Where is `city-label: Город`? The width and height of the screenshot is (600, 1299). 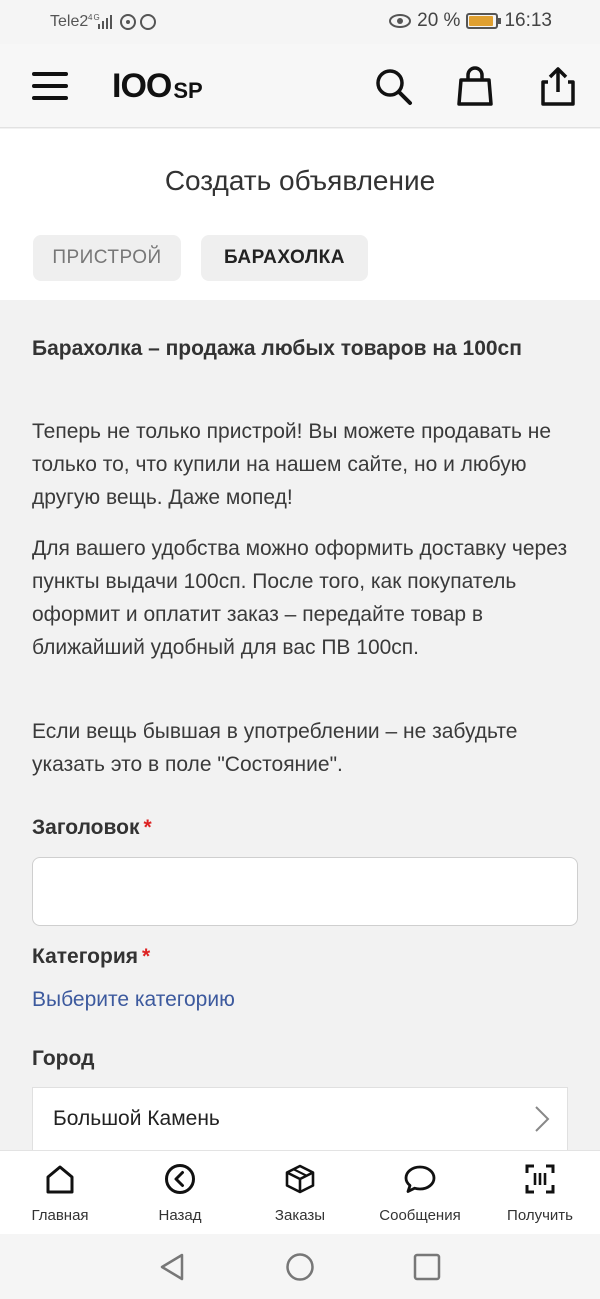 city-label: Город is located at coordinates (63, 1058).